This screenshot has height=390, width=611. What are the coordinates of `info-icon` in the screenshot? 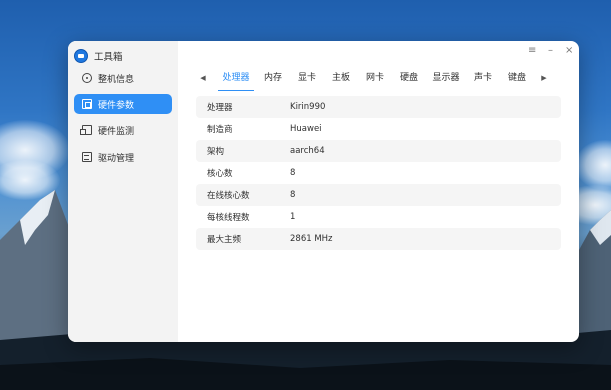 It's located at (87, 78).